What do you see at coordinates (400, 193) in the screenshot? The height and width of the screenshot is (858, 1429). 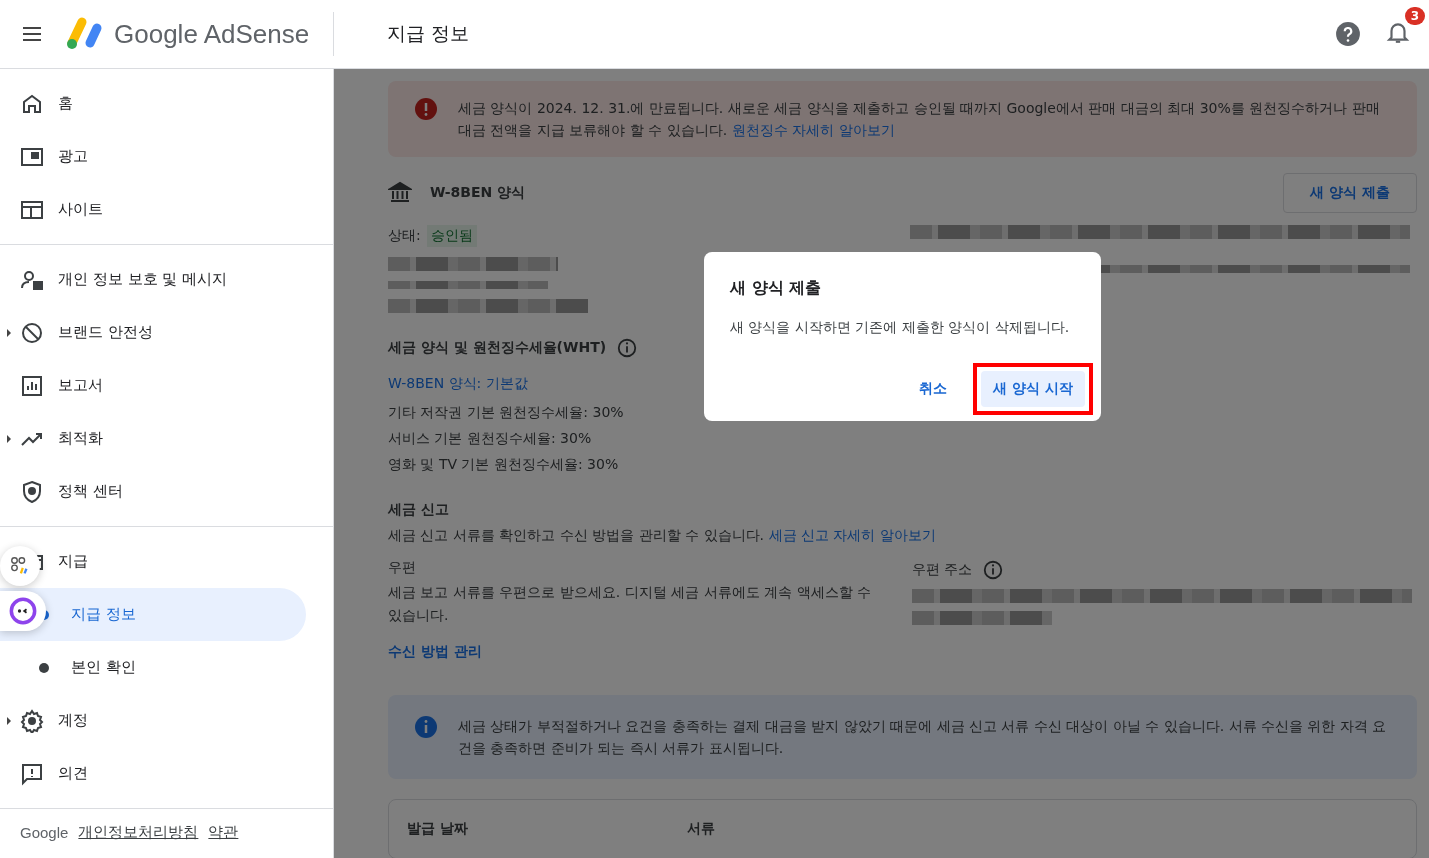 I see `bank-icon` at bounding box center [400, 193].